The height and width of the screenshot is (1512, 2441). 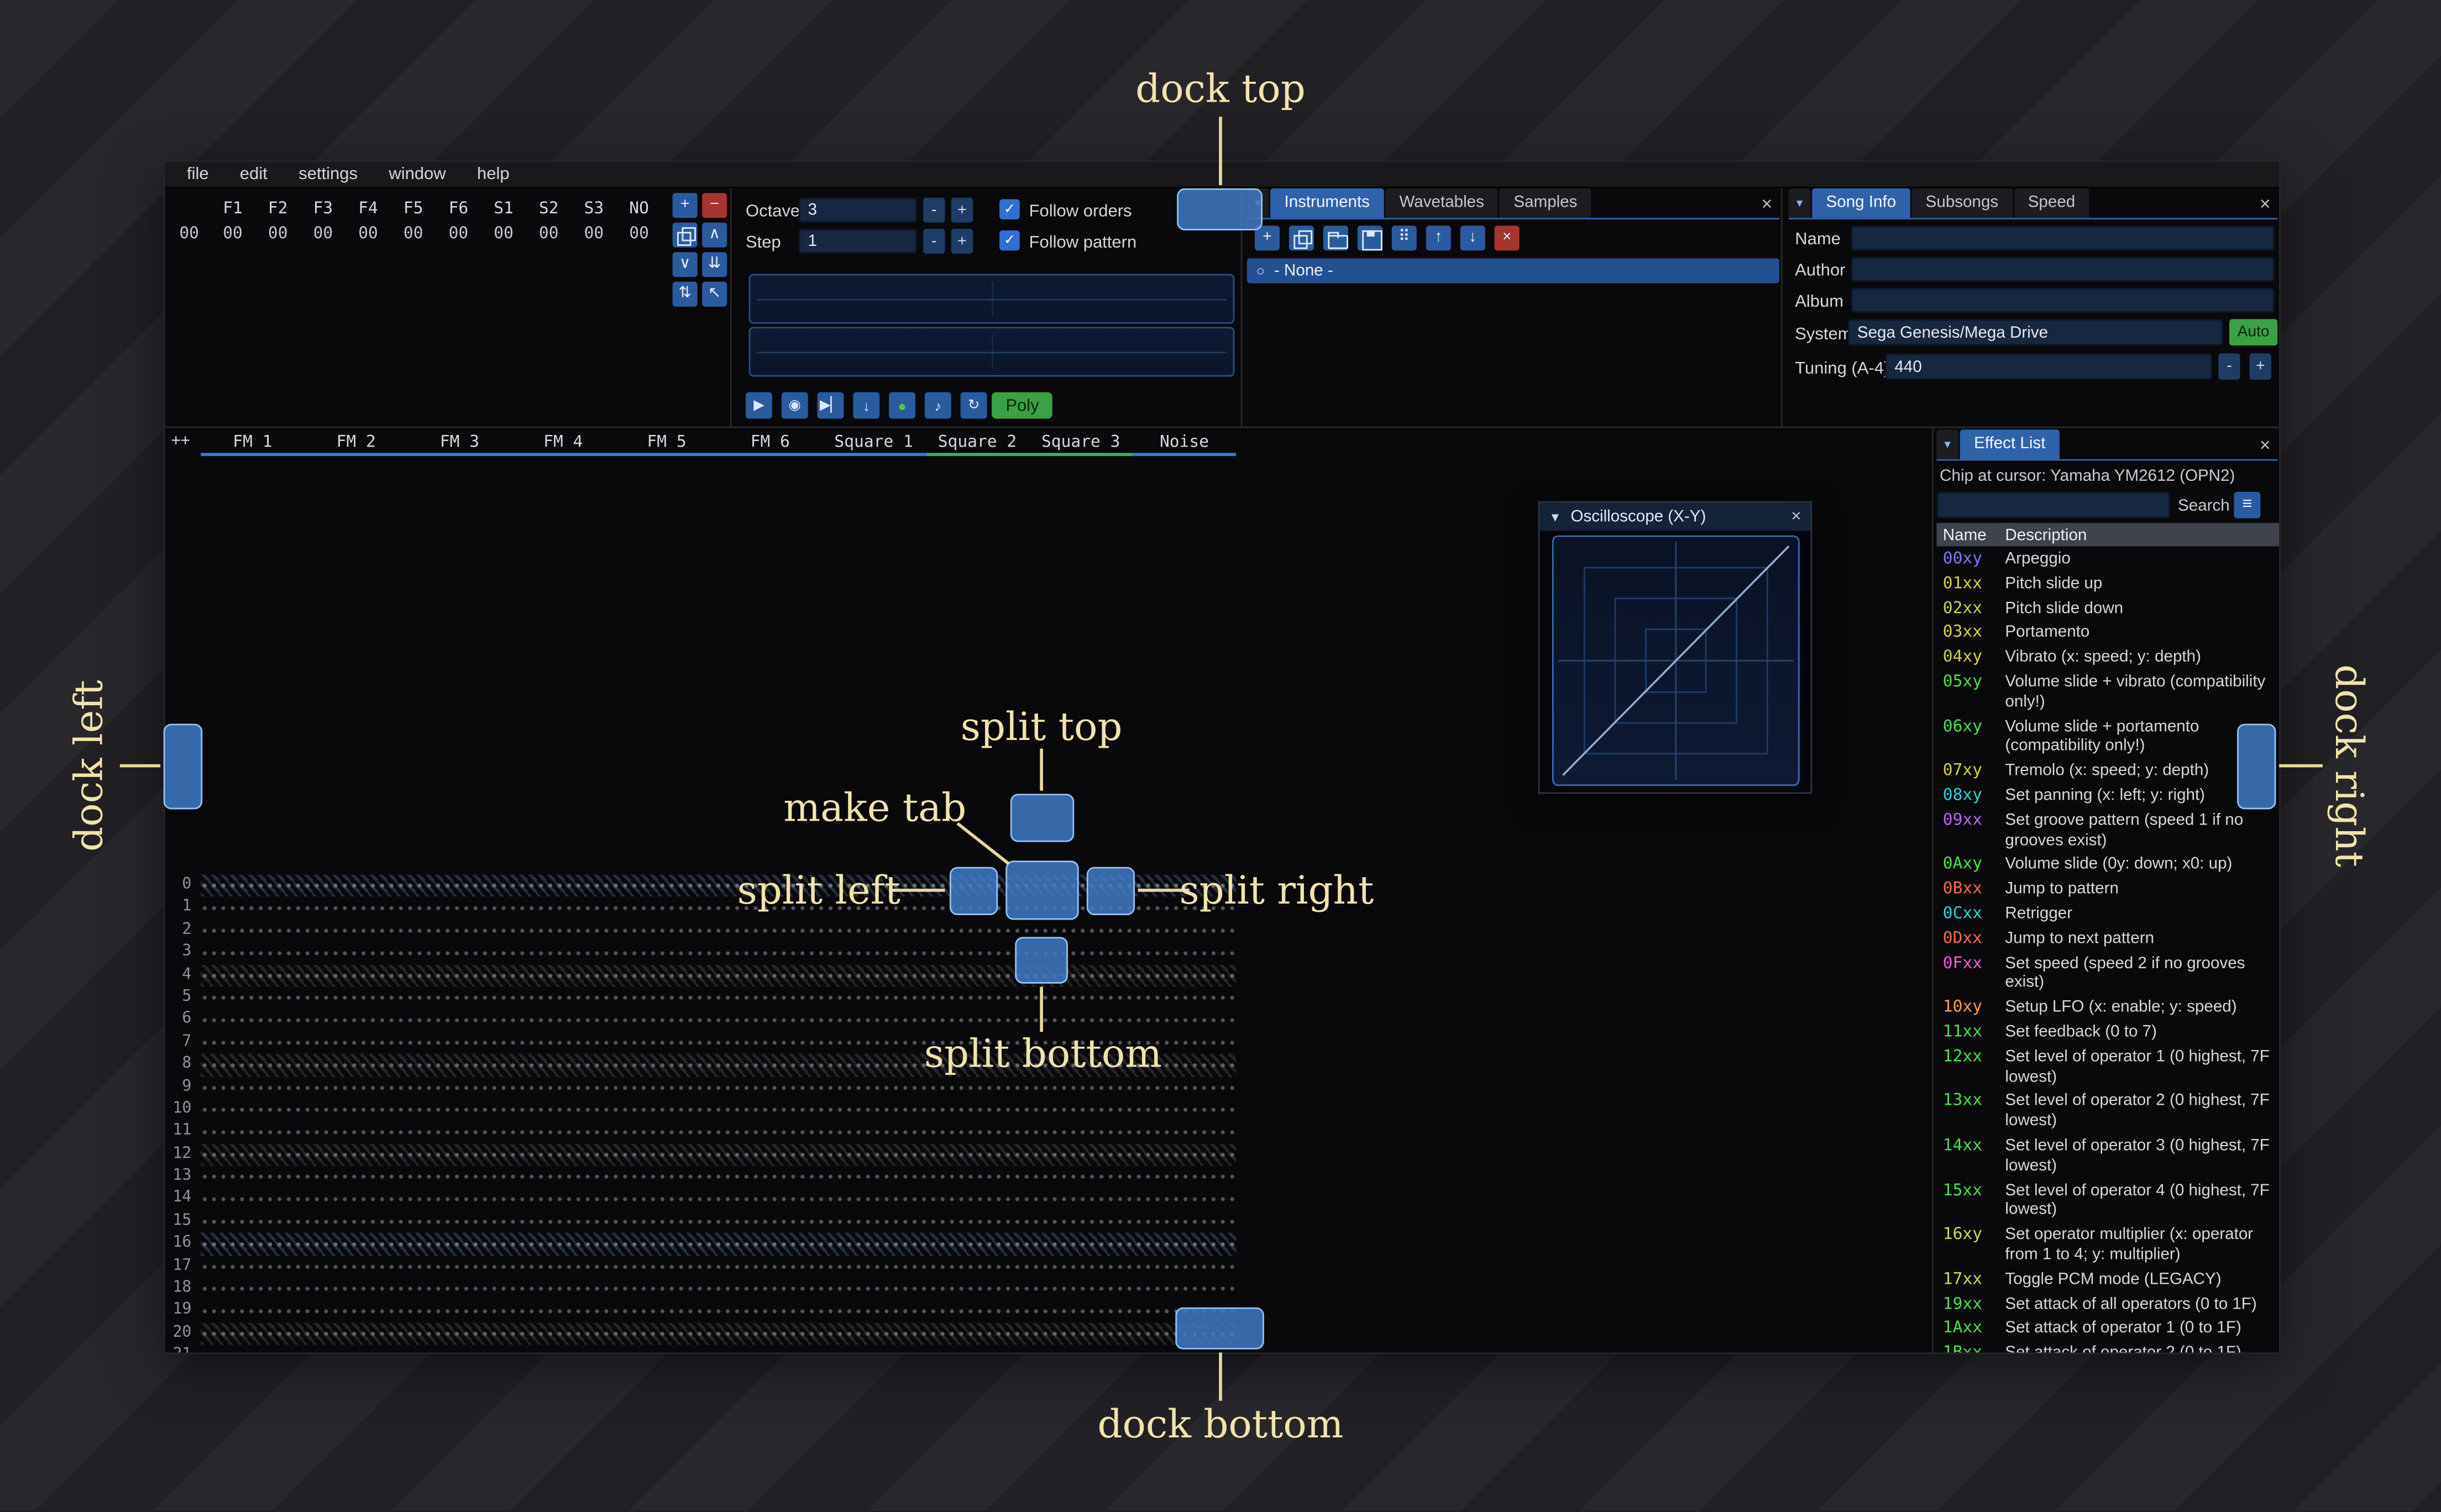 What do you see at coordinates (1042, 890) in the screenshot?
I see `make-tab-target` at bounding box center [1042, 890].